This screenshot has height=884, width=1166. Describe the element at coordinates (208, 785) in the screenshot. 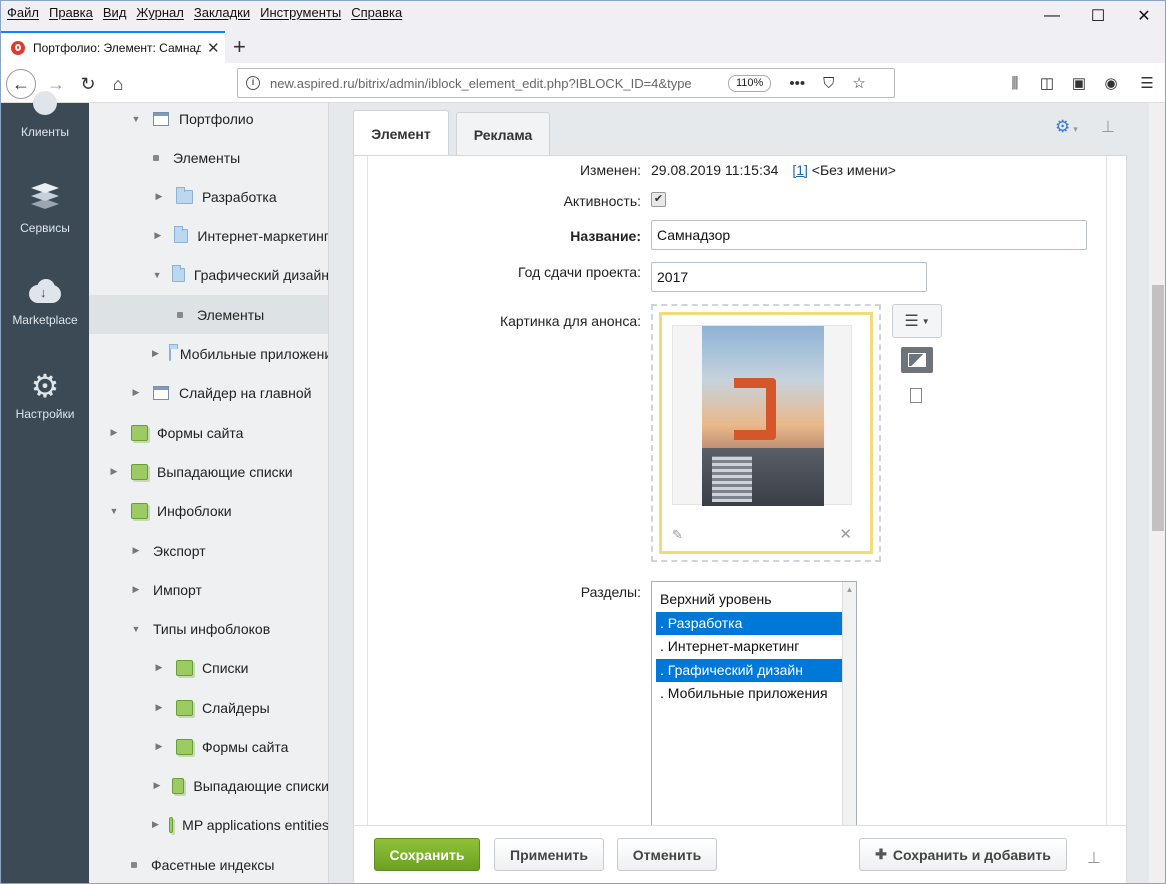

I see `tree-item-type-dropdown-lists: ▶ Выпадающие списки` at that location.